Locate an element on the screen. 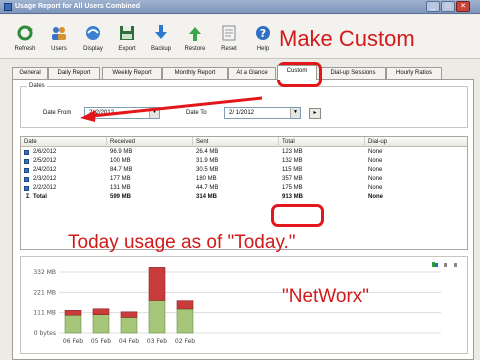 The width and height of the screenshot is (480, 360). reset-label: Reset is located at coordinates (229, 49).